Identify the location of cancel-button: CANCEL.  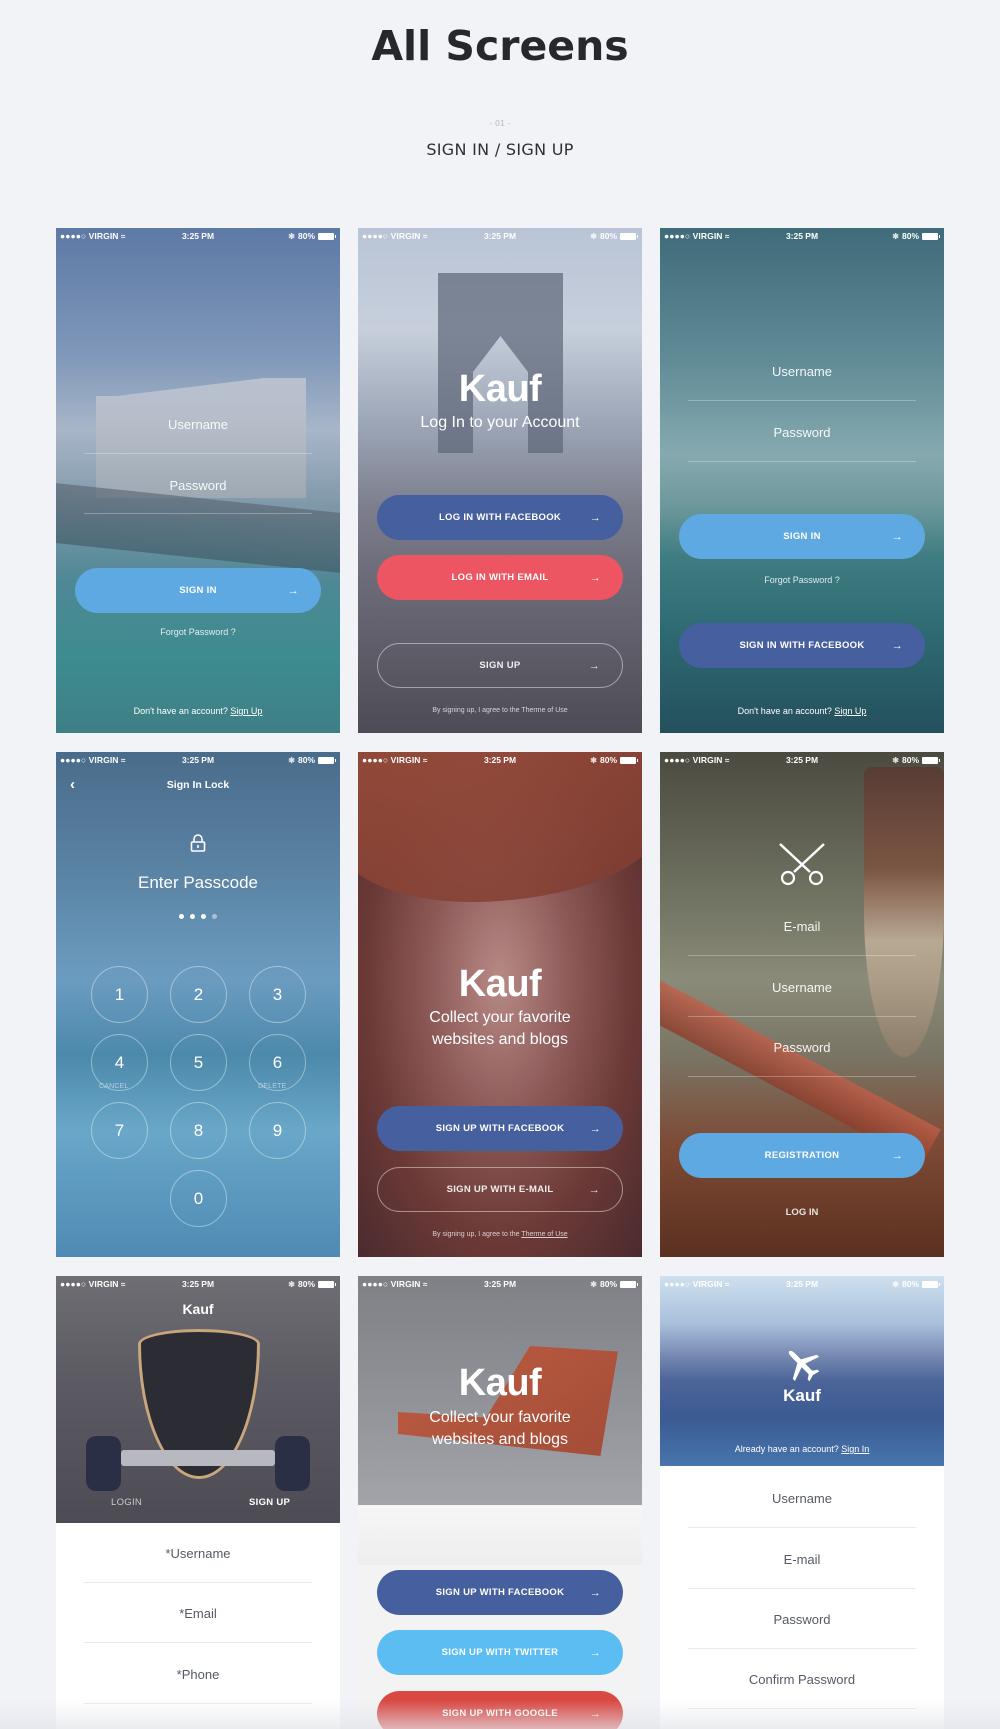
(114, 1086).